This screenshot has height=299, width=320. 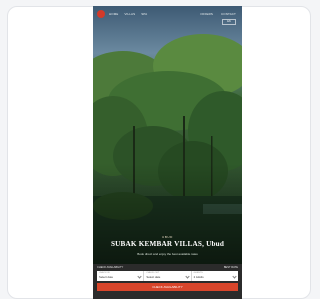 What do you see at coordinates (144, 14) in the screenshot?
I see `nav-item-spa: SPA` at bounding box center [144, 14].